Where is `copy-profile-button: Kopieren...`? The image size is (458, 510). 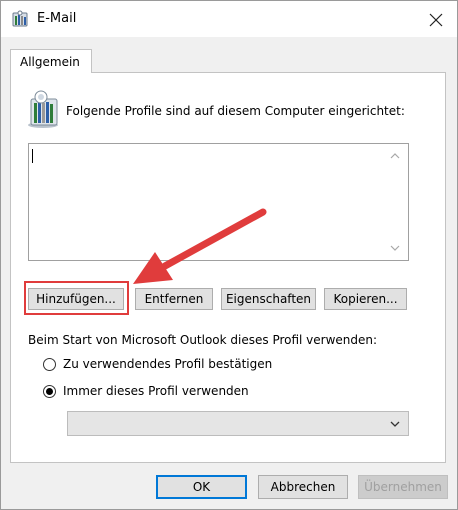
copy-profile-button: Kopieren... is located at coordinates (365, 299).